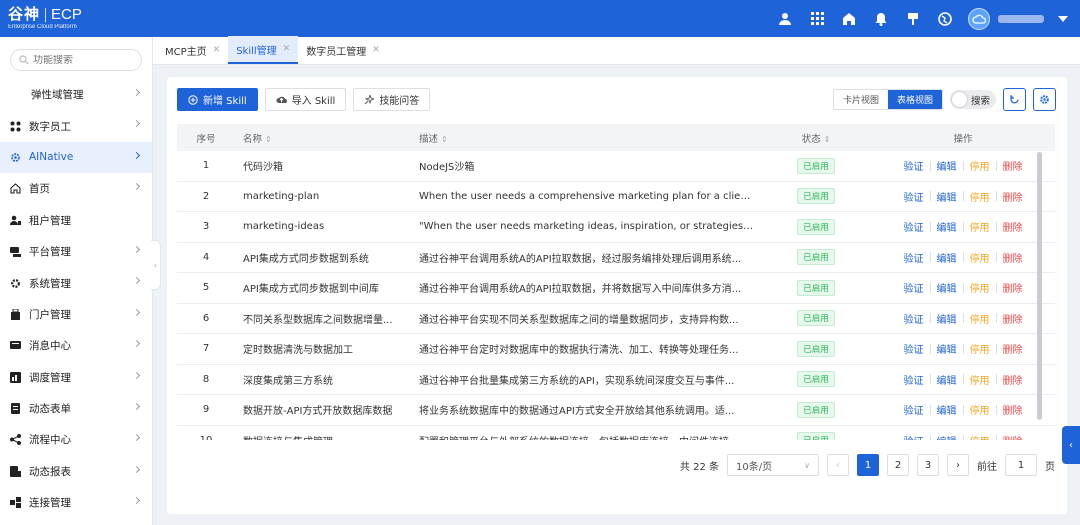 The width and height of the screenshot is (1080, 525). I want to click on import-skill-button: 导入 Skill, so click(305, 99).